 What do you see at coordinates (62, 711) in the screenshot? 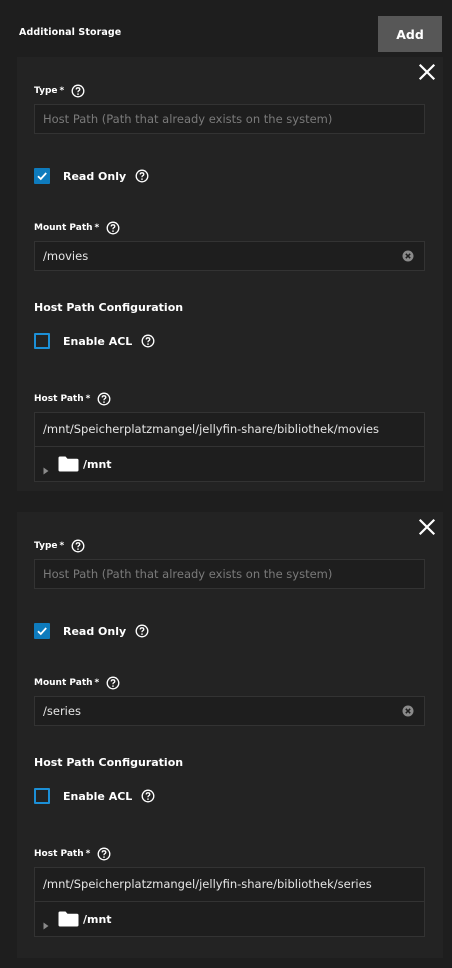
I see `mount-path-value: /series` at bounding box center [62, 711].